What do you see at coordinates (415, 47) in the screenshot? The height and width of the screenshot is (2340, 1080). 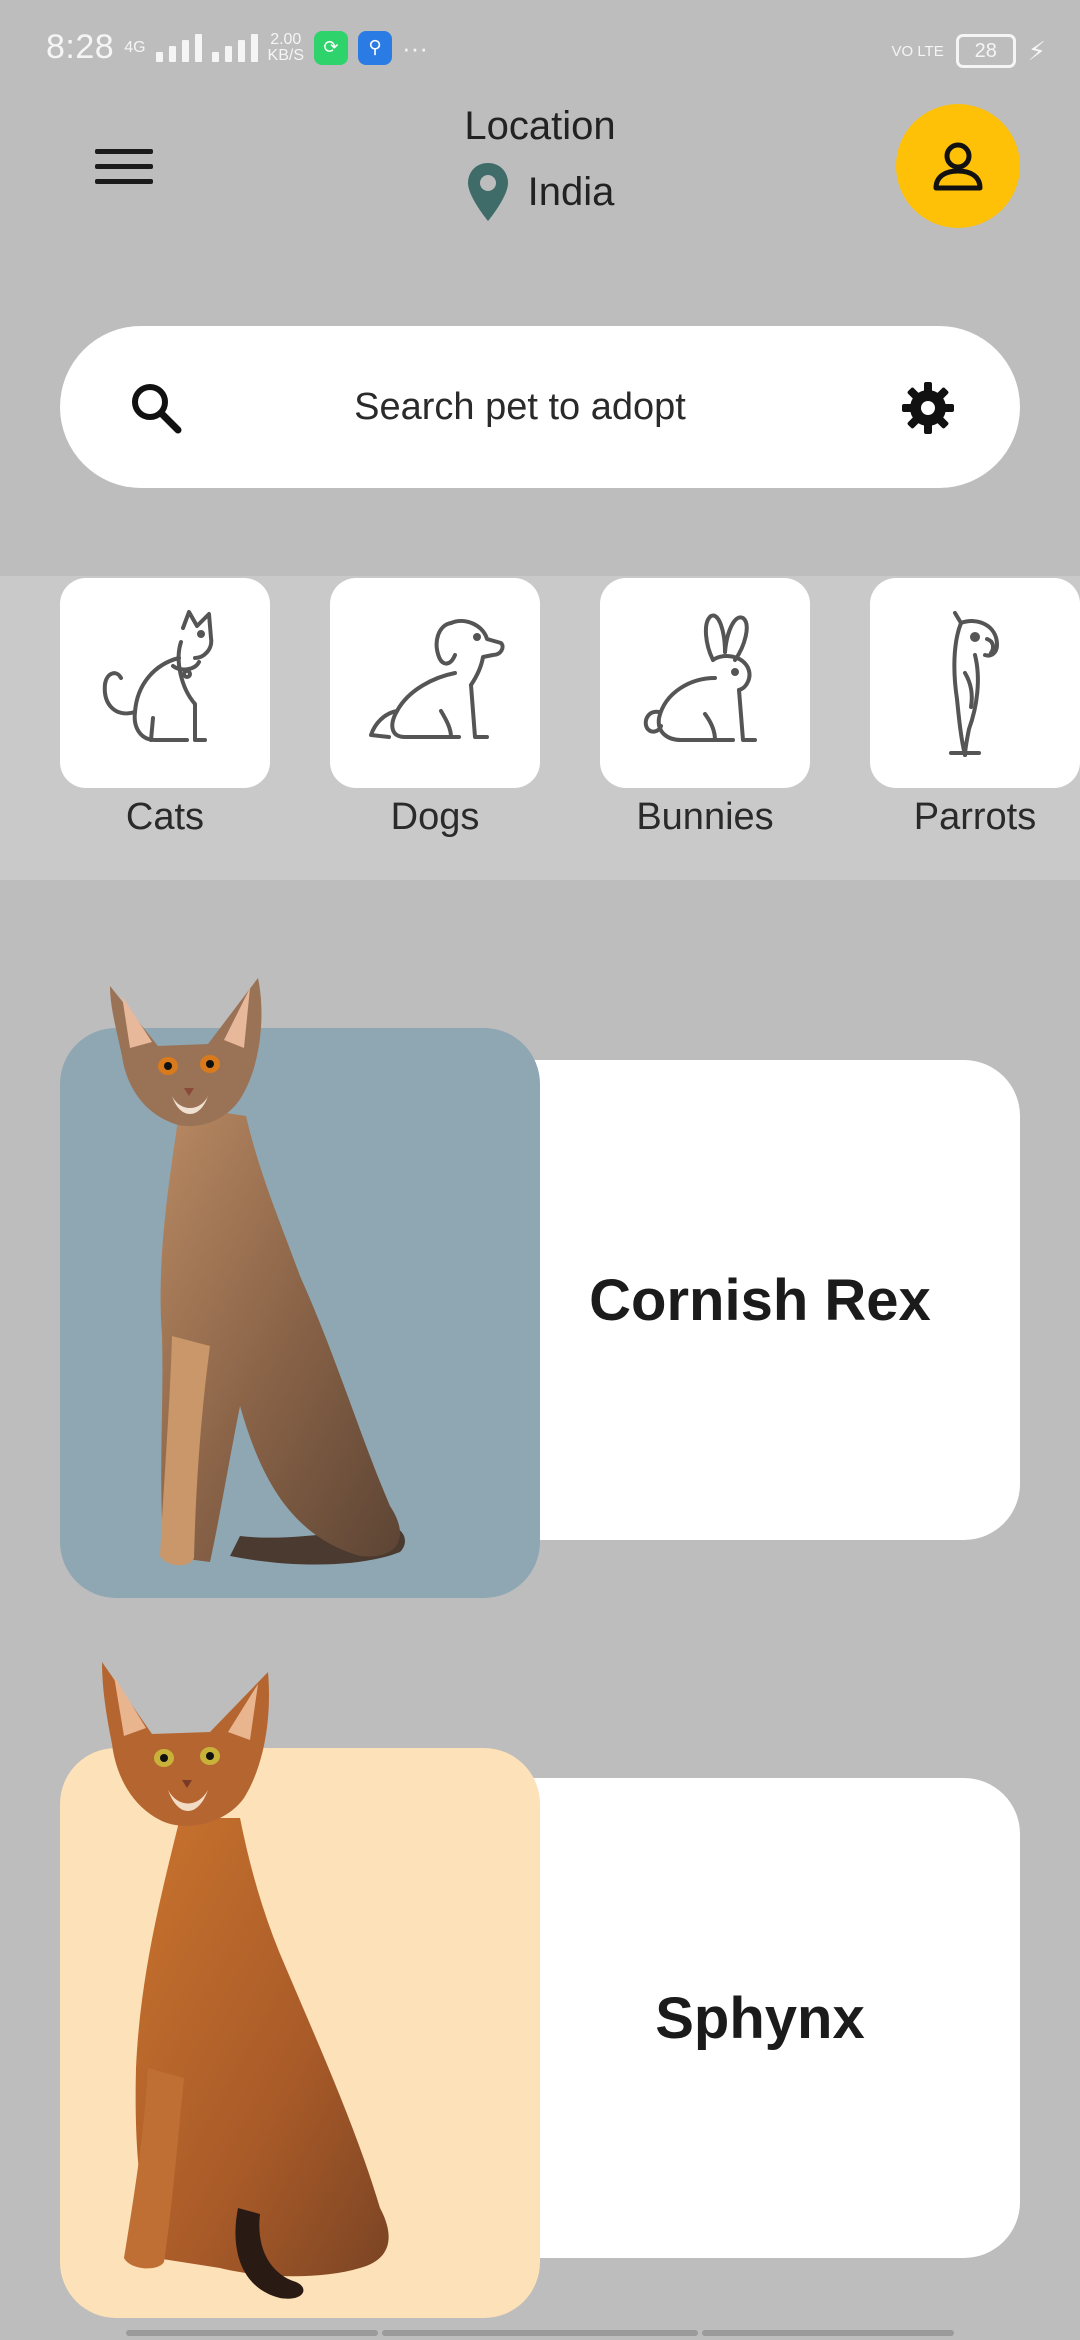 I see `more-dots: ···` at bounding box center [415, 47].